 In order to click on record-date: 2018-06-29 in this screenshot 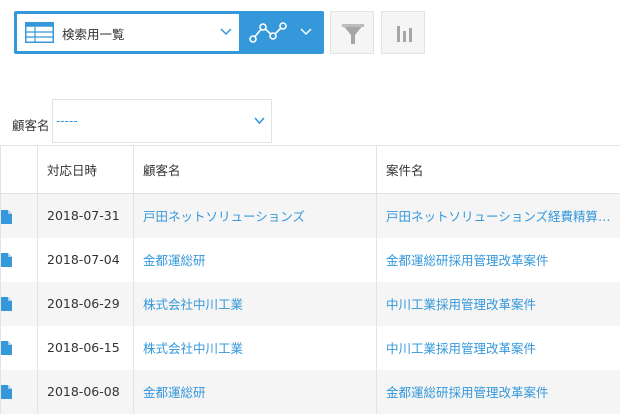, I will do `click(85, 303)`.